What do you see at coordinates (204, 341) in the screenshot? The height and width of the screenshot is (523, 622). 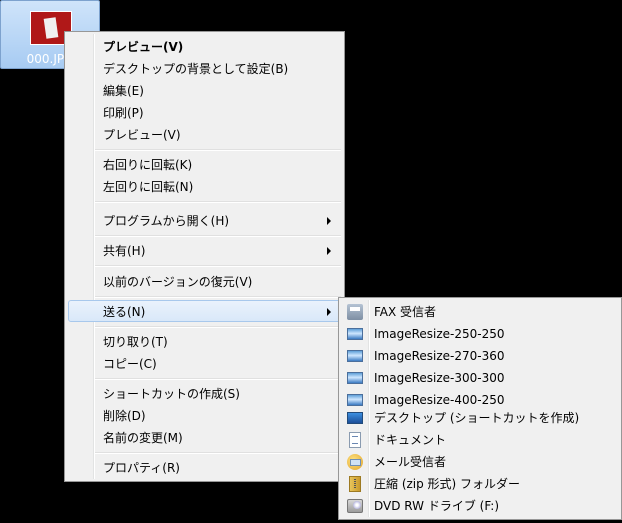 I see `menu-item-cut: 切り取り(T)` at bounding box center [204, 341].